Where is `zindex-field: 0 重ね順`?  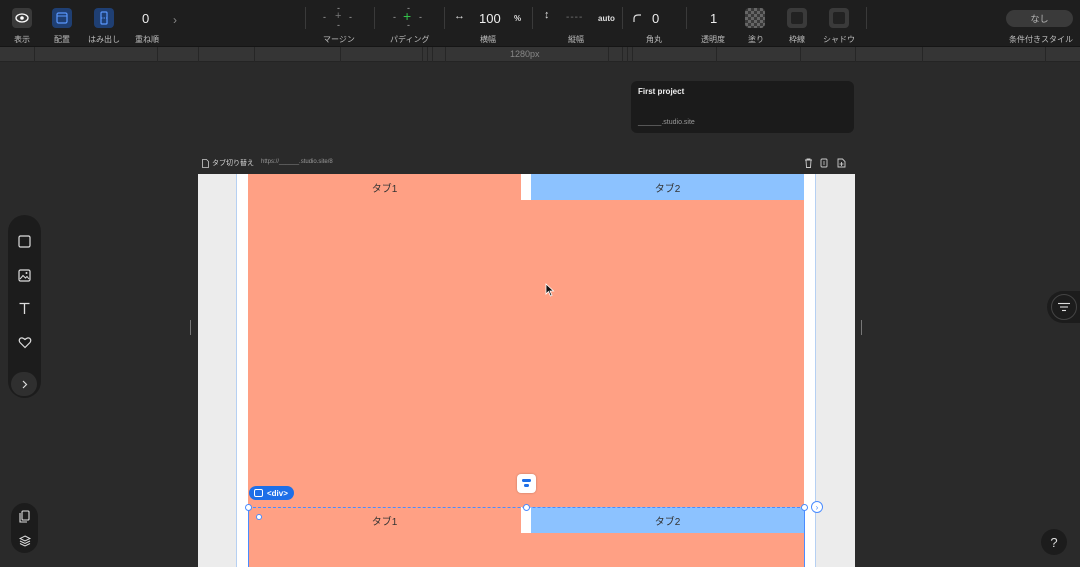
zindex-field: 0 重ね順 is located at coordinates (146, 23).